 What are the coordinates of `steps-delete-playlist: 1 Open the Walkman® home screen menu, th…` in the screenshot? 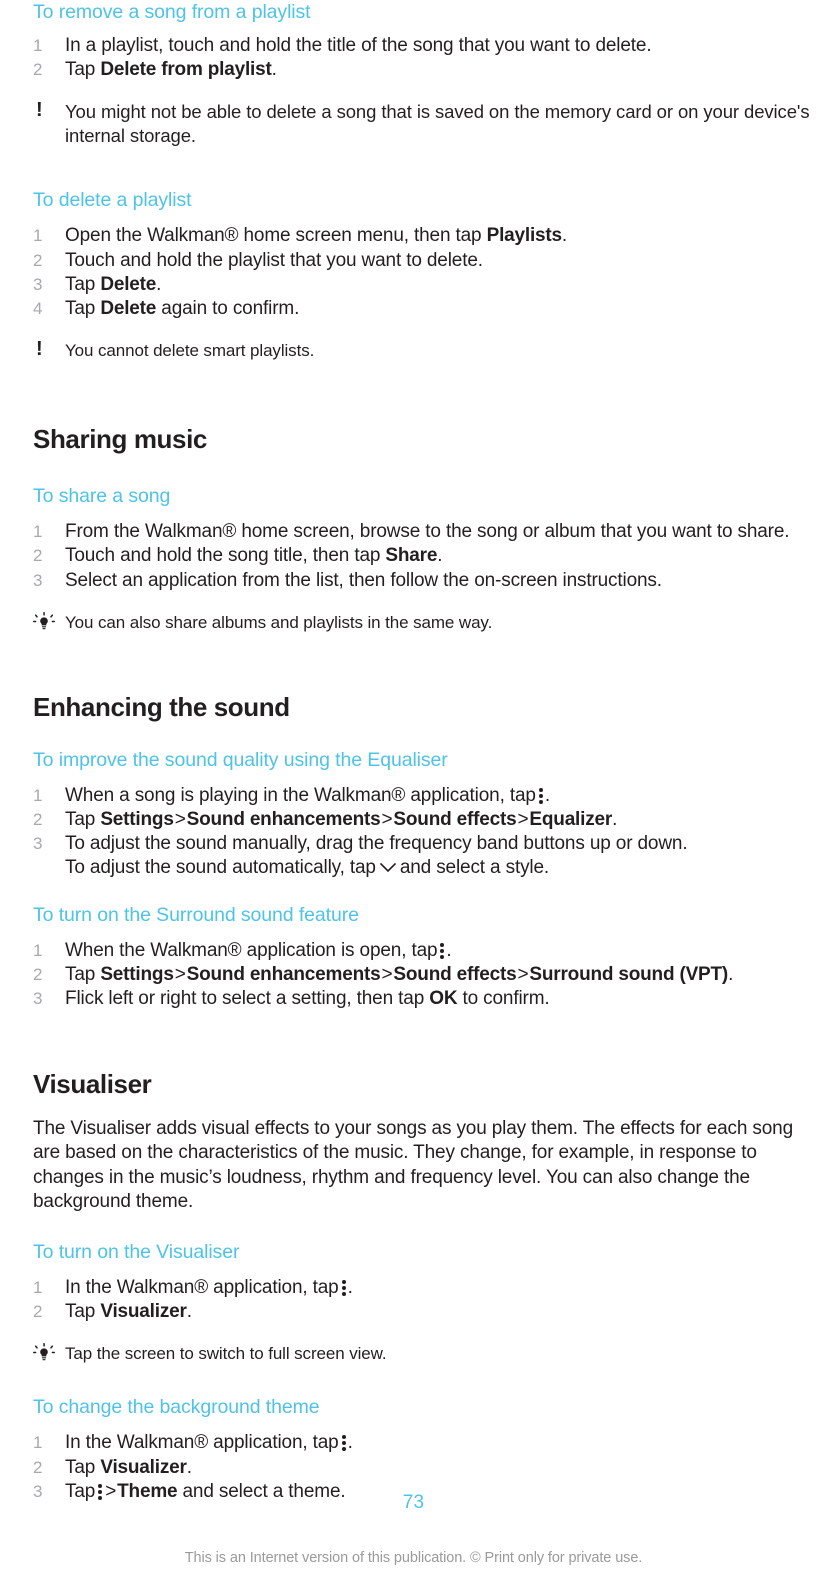 It's located at (426, 272).